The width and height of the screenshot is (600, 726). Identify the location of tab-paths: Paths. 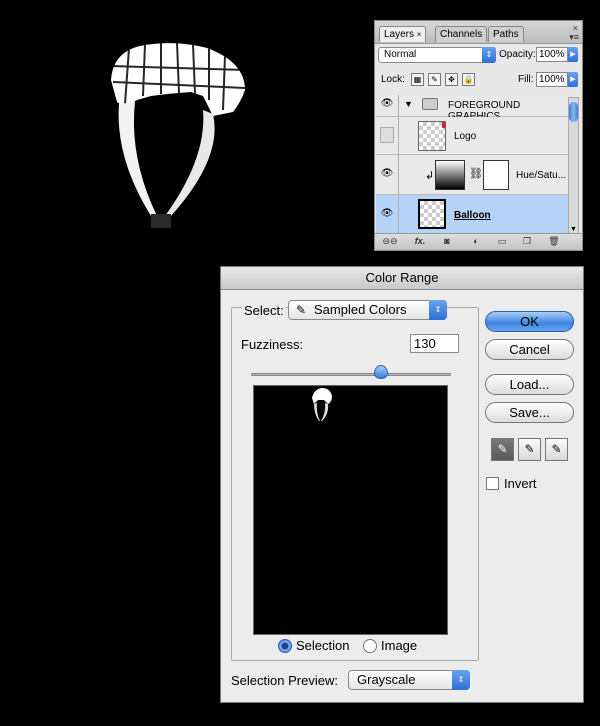
(506, 34).